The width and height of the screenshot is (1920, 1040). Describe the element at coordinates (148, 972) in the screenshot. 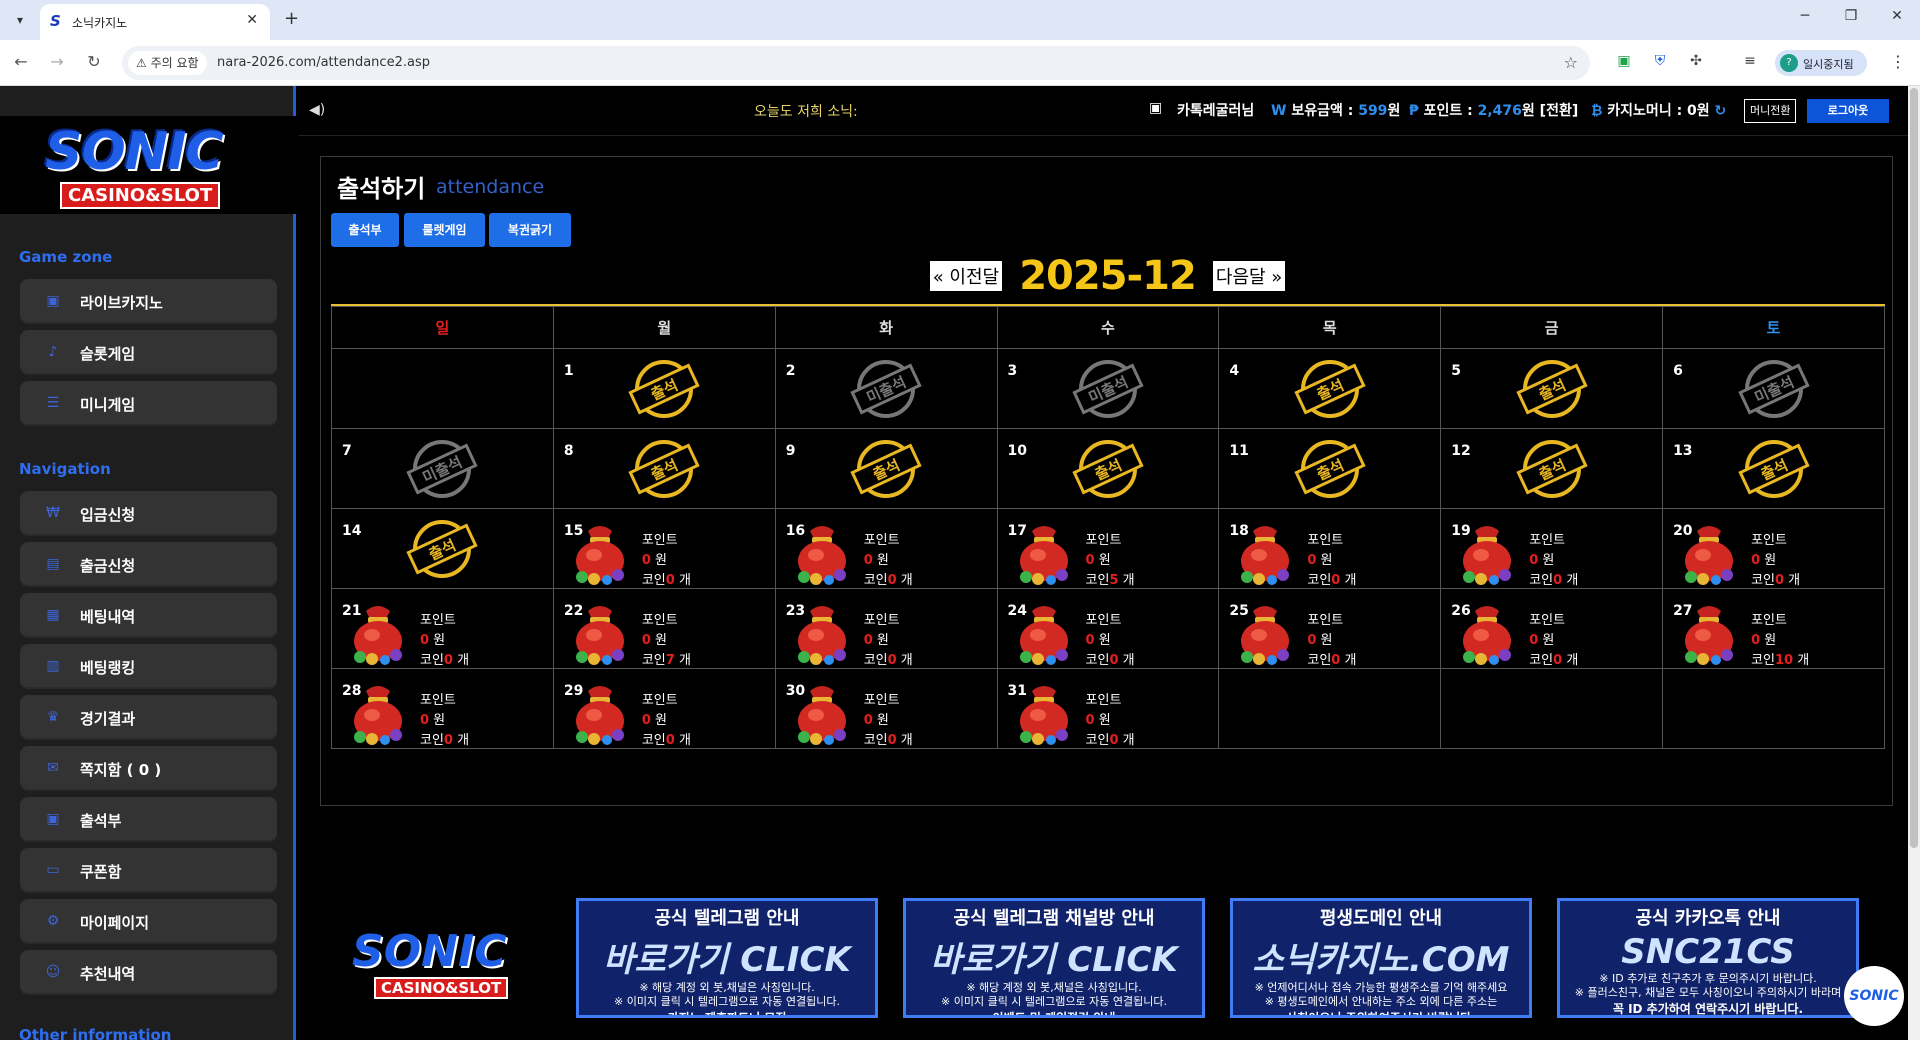

I see `sidebar-item-referrals: ☺ 추천내역` at that location.